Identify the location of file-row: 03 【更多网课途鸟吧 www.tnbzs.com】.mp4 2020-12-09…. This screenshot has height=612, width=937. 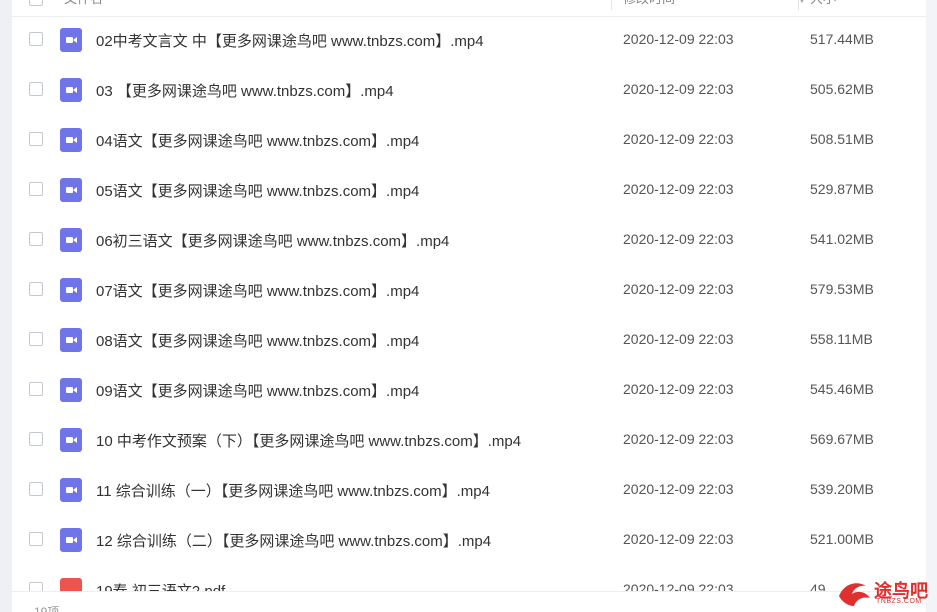
(469, 91).